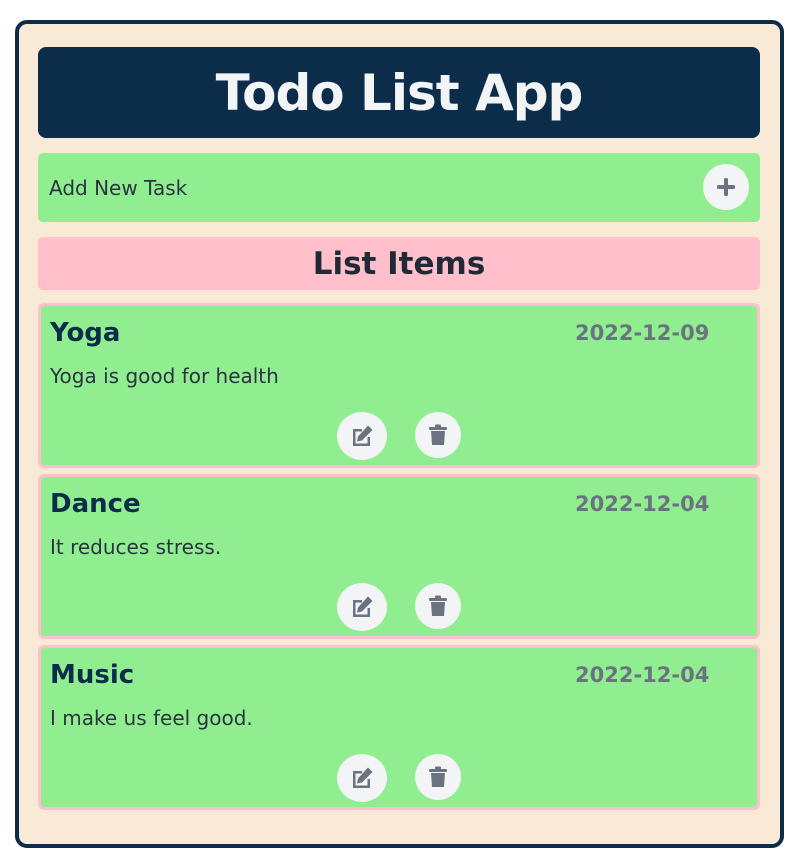  Describe the element at coordinates (118, 188) in the screenshot. I see `add-task-label: Add New Task` at that location.